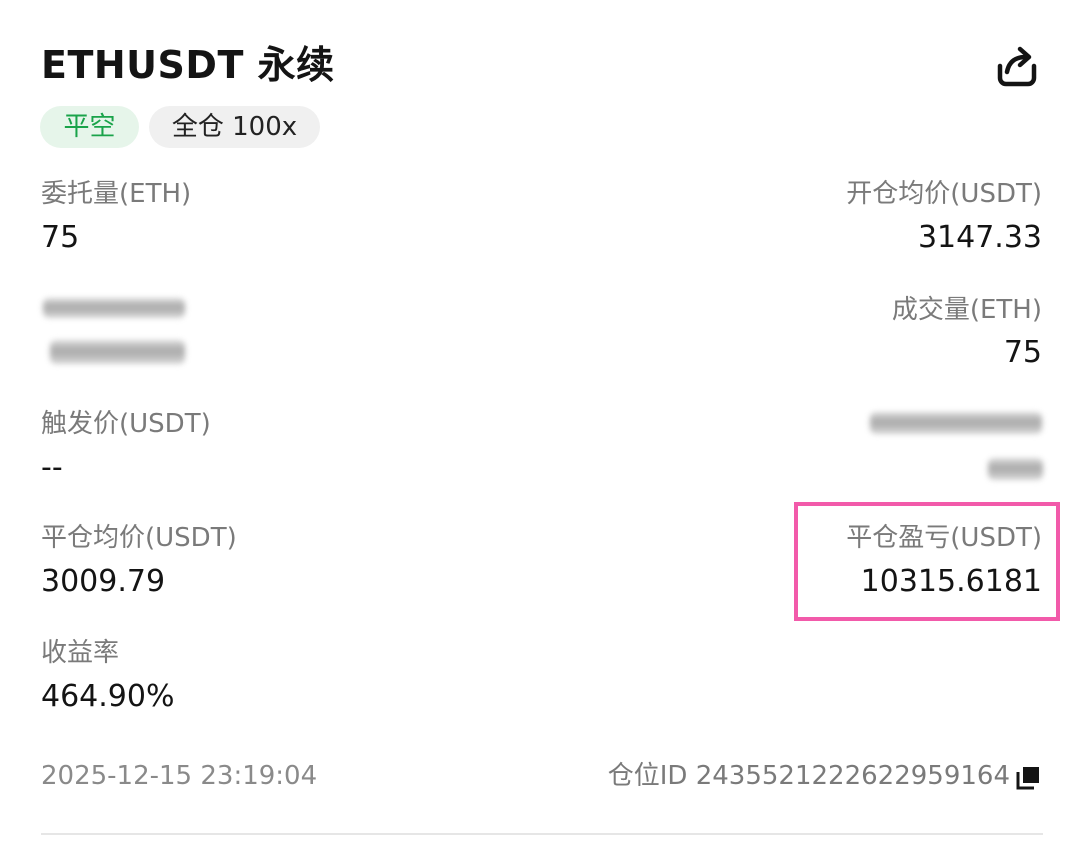  I want to click on close-avg-price-value: 3009.79, so click(103, 581).